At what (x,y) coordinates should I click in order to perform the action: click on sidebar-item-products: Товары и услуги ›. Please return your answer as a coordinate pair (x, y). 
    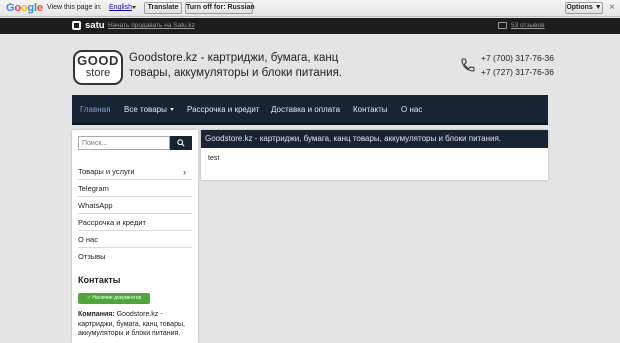
    Looking at the image, I should click on (135, 172).